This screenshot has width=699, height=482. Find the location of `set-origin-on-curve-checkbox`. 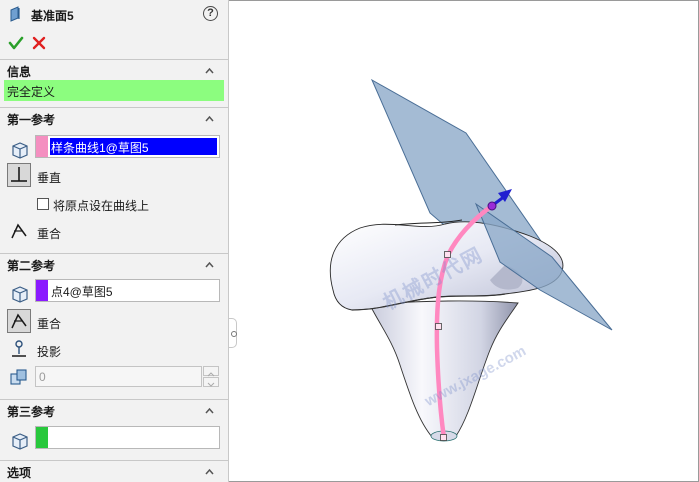

set-origin-on-curve-checkbox is located at coordinates (43, 204).